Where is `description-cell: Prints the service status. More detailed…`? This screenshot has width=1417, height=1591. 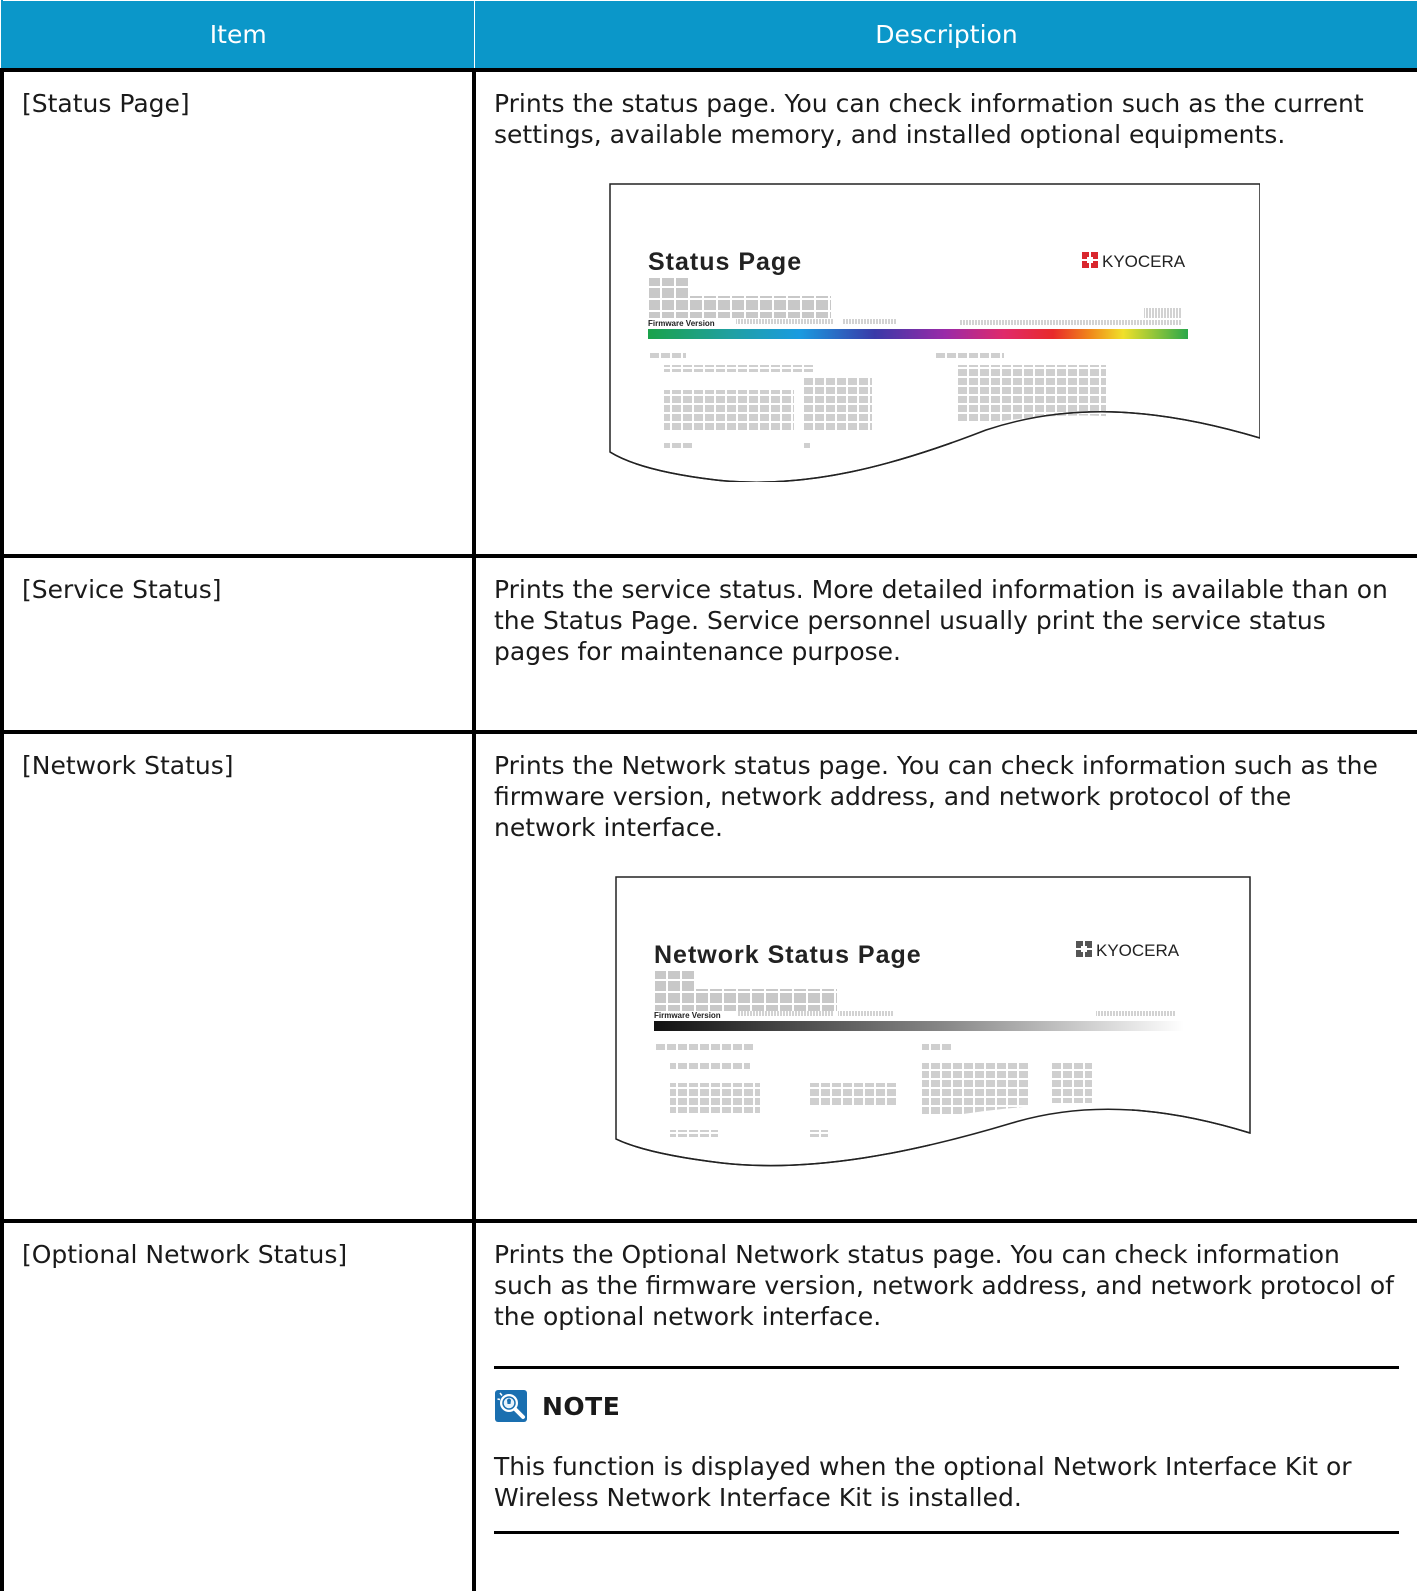
description-cell: Prints the service status. More detailed… is located at coordinates (944, 644).